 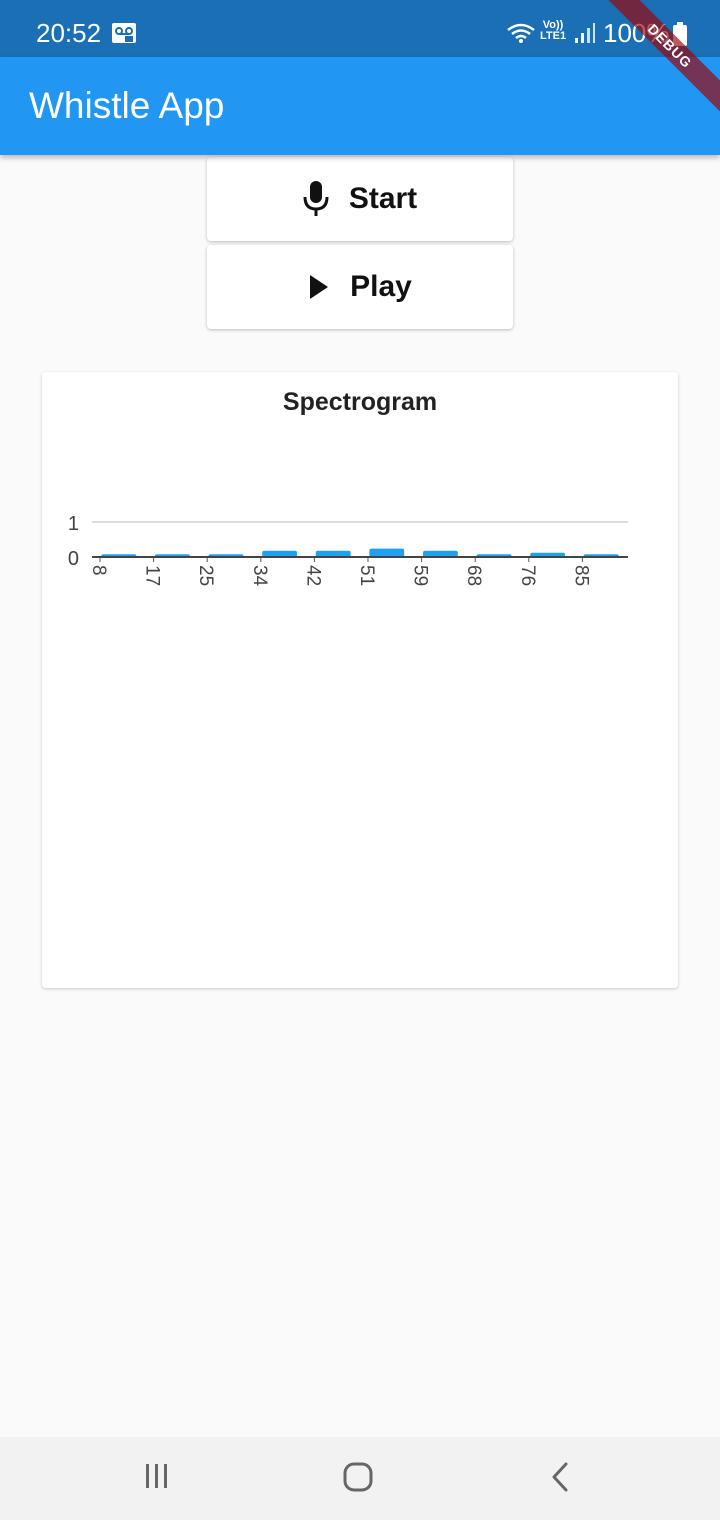 I want to click on x-tick-label: 8, so click(x=98, y=570).